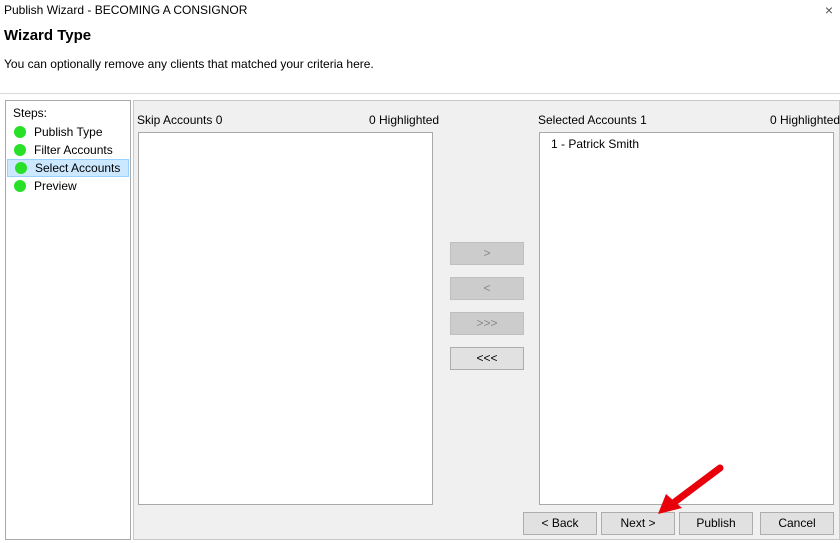 This screenshot has height=543, width=840. Describe the element at coordinates (48, 35) in the screenshot. I see `page-title: Wizard Type` at that location.